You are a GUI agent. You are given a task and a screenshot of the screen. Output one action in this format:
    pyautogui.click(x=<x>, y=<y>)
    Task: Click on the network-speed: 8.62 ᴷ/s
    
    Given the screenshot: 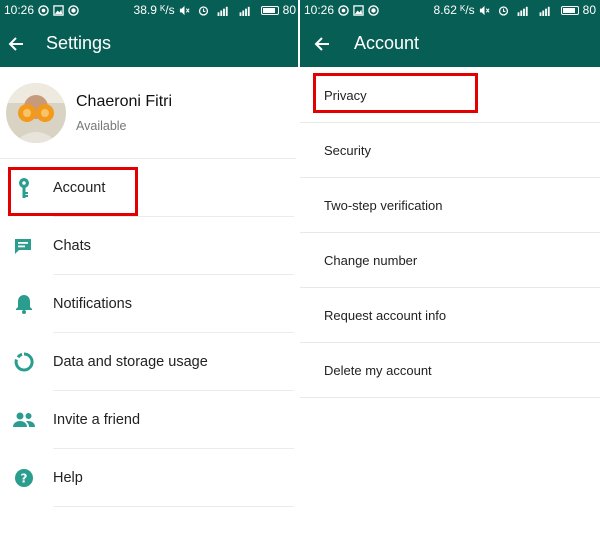 What is the action you would take?
    pyautogui.click(x=454, y=10)
    